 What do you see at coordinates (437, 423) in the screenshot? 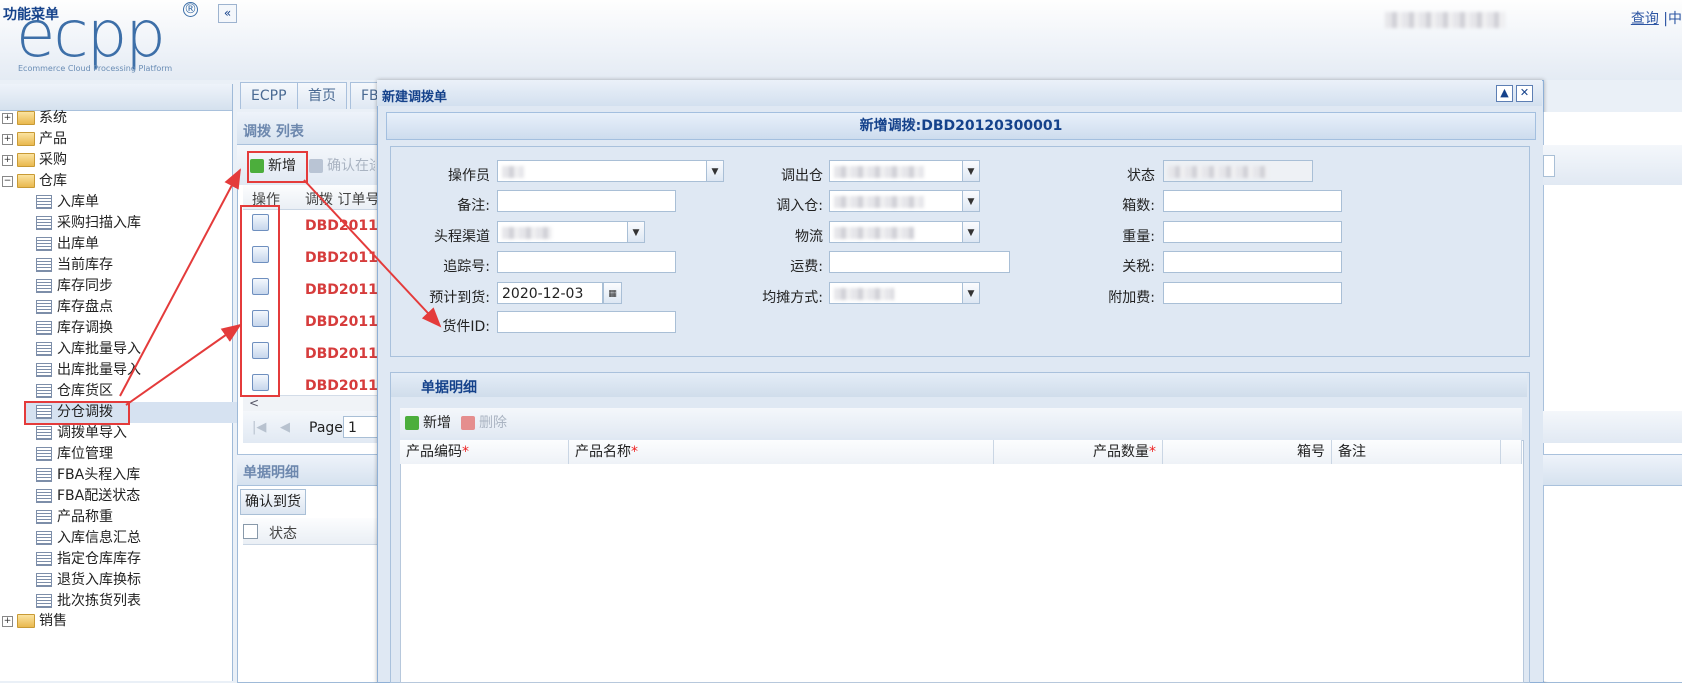
I see `detail-add-label: 新增` at bounding box center [437, 423].